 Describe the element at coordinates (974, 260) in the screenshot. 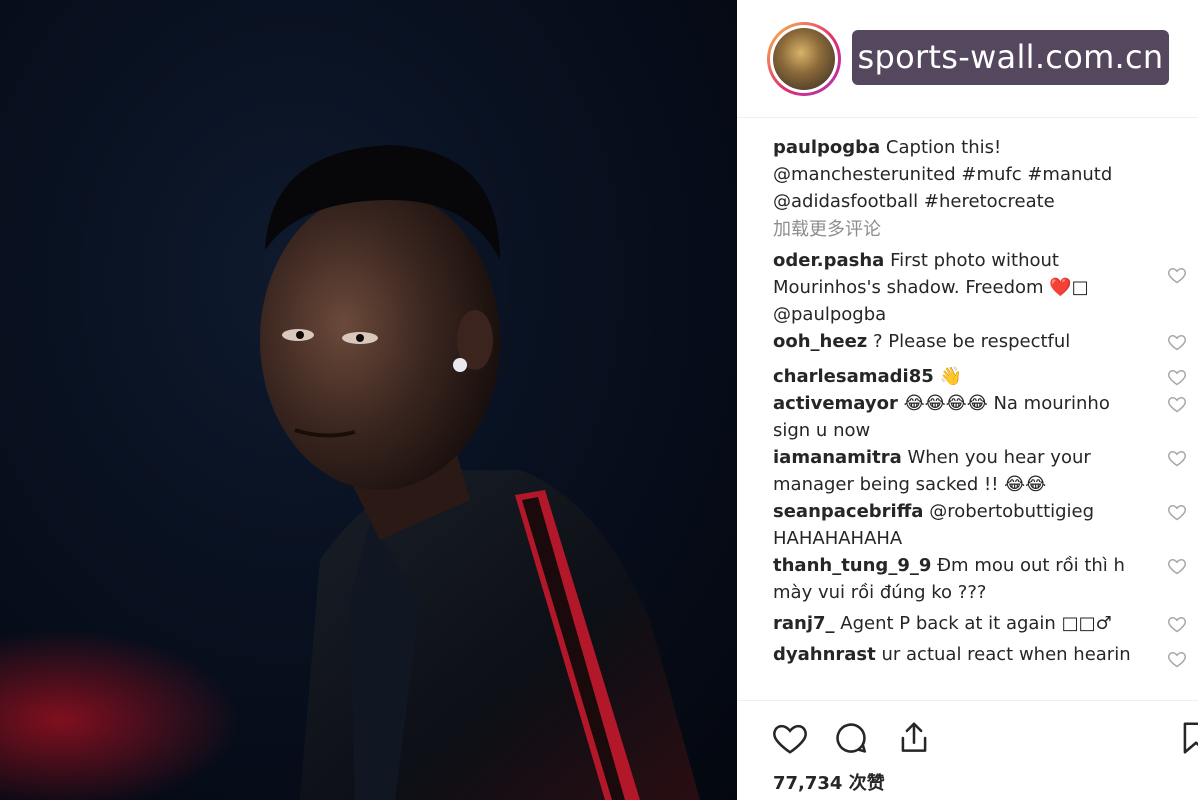

I see `comment-text: First photo without` at that location.